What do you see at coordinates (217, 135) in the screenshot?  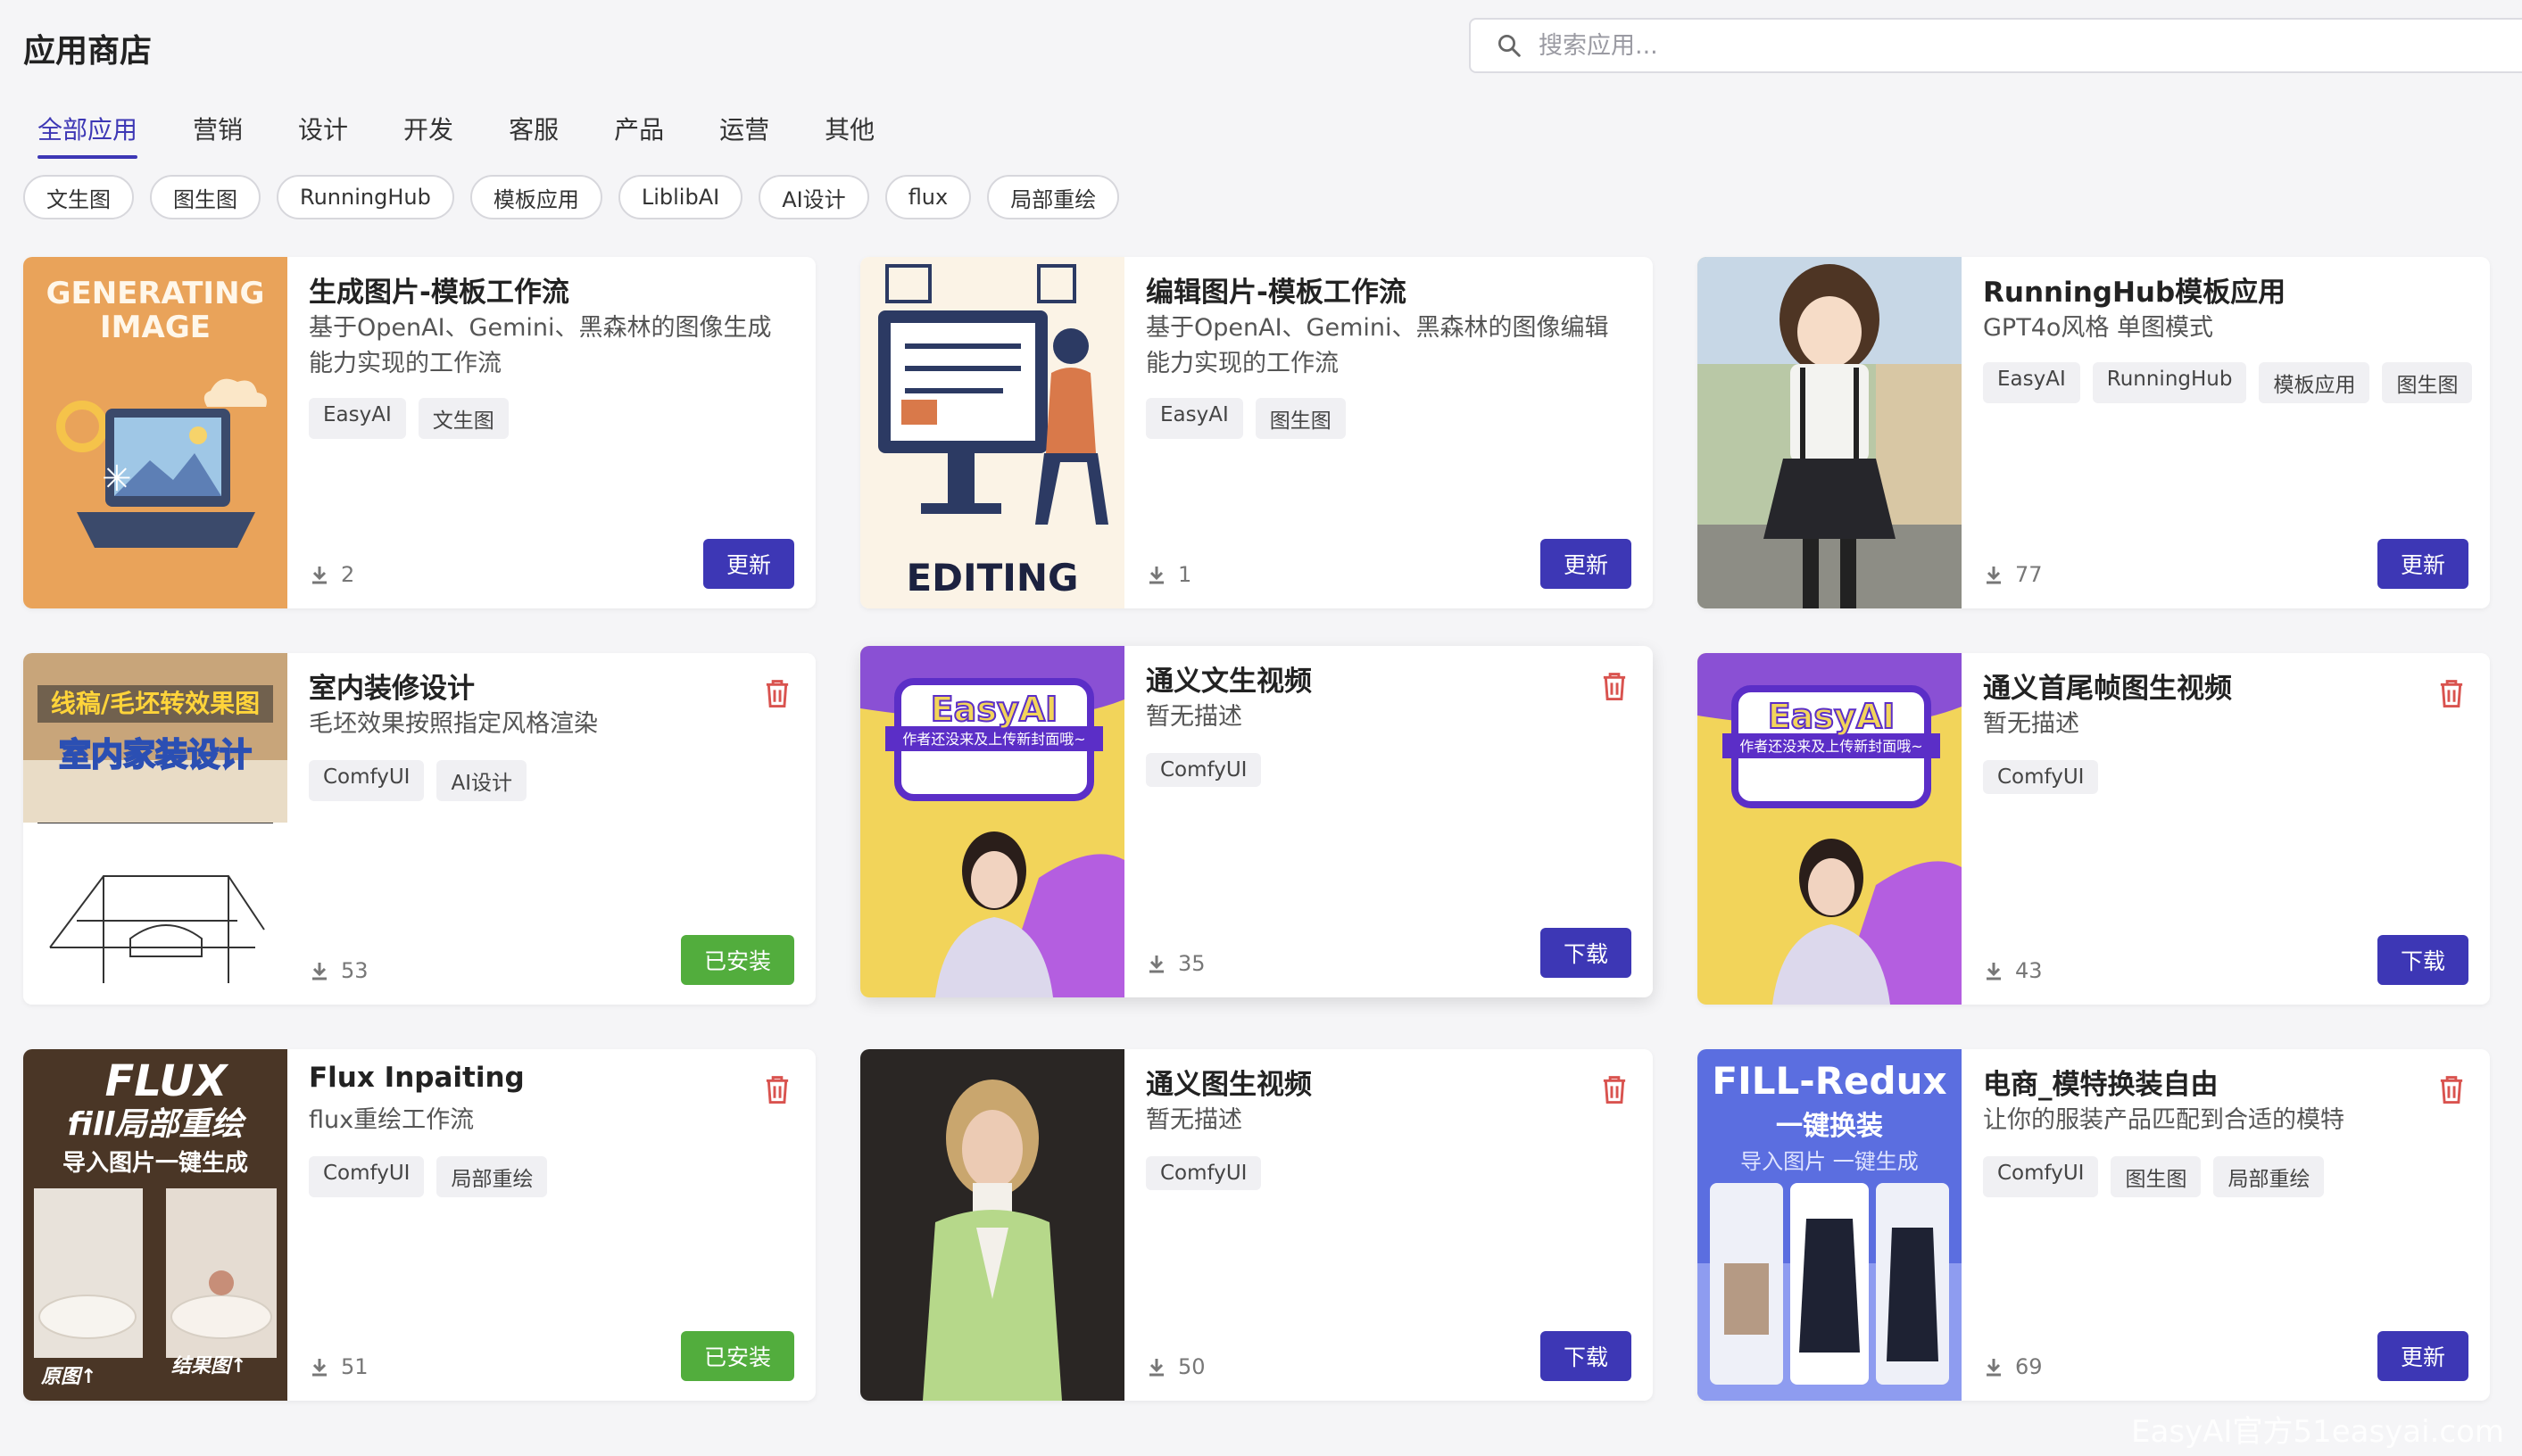 I see `tab-marketing: 营销` at bounding box center [217, 135].